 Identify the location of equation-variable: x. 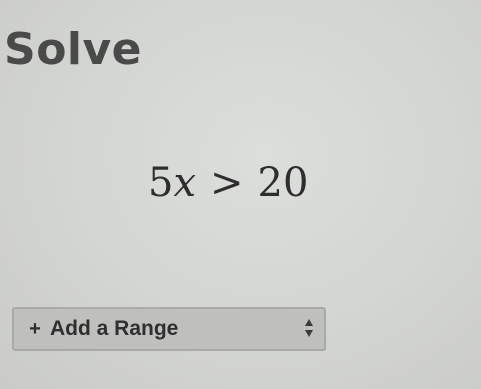
(185, 183).